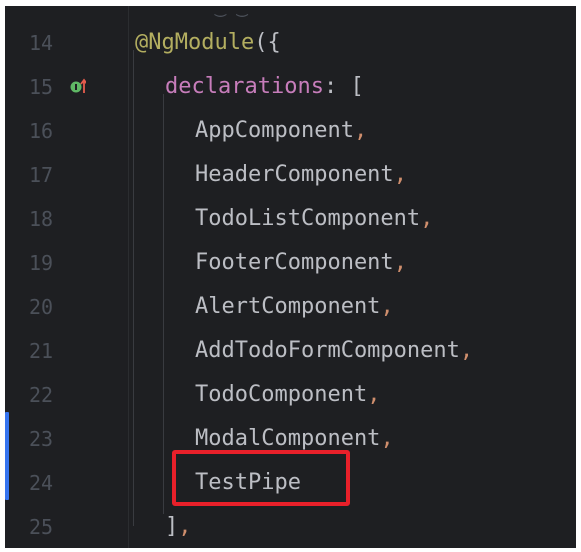 The height and width of the screenshot is (552, 581). I want to click on line-number: 25, so click(41, 527).